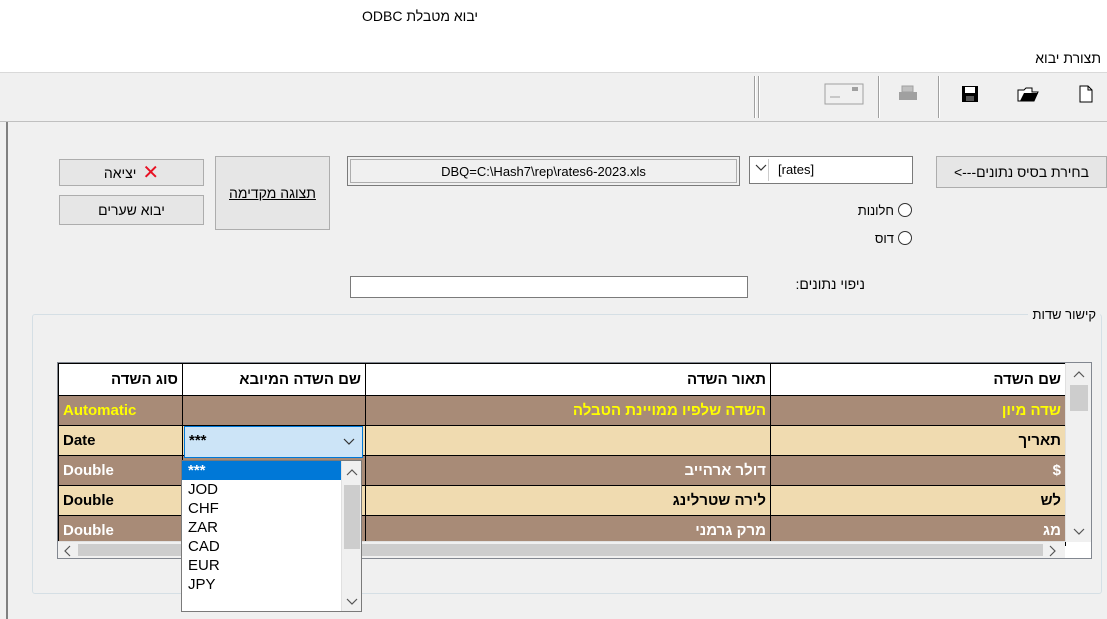  Describe the element at coordinates (796, 169) in the screenshot. I see `table-select-value: [rates]` at that location.